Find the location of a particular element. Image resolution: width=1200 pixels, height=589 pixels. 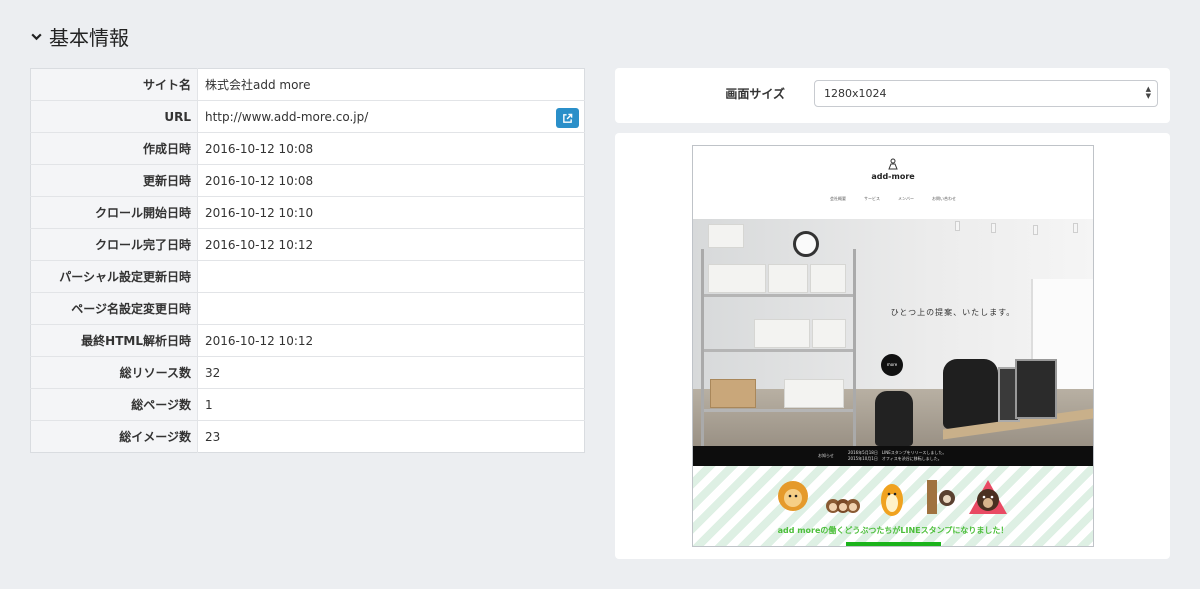

external-link-icon is located at coordinates (568, 118).